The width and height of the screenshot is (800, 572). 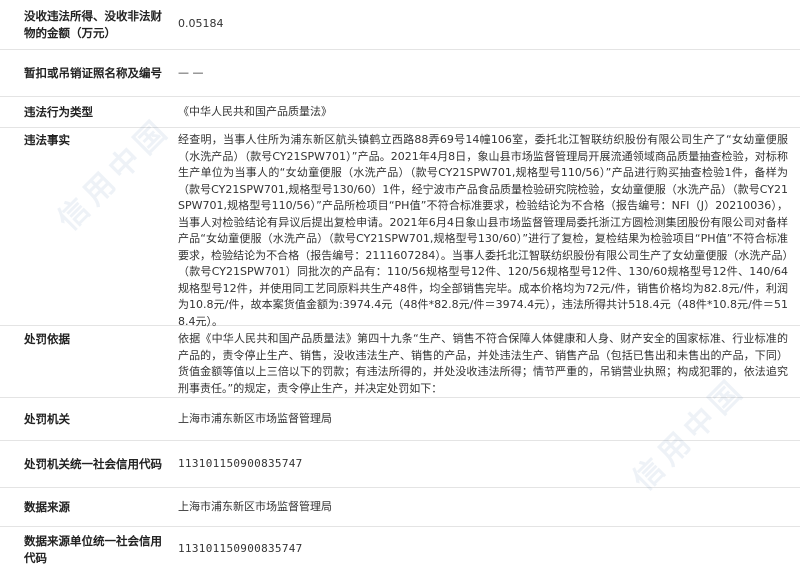 What do you see at coordinates (255, 111) in the screenshot?
I see `field-value: 《中华人民共和国产品质量法》` at bounding box center [255, 111].